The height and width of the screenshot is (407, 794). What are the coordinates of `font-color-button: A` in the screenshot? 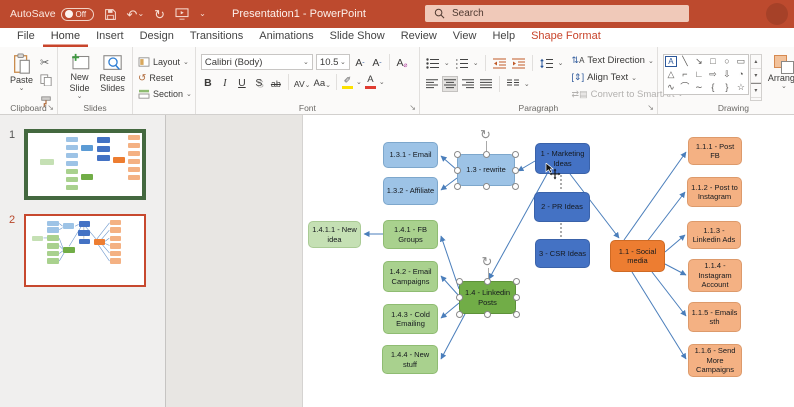 It's located at (370, 82).